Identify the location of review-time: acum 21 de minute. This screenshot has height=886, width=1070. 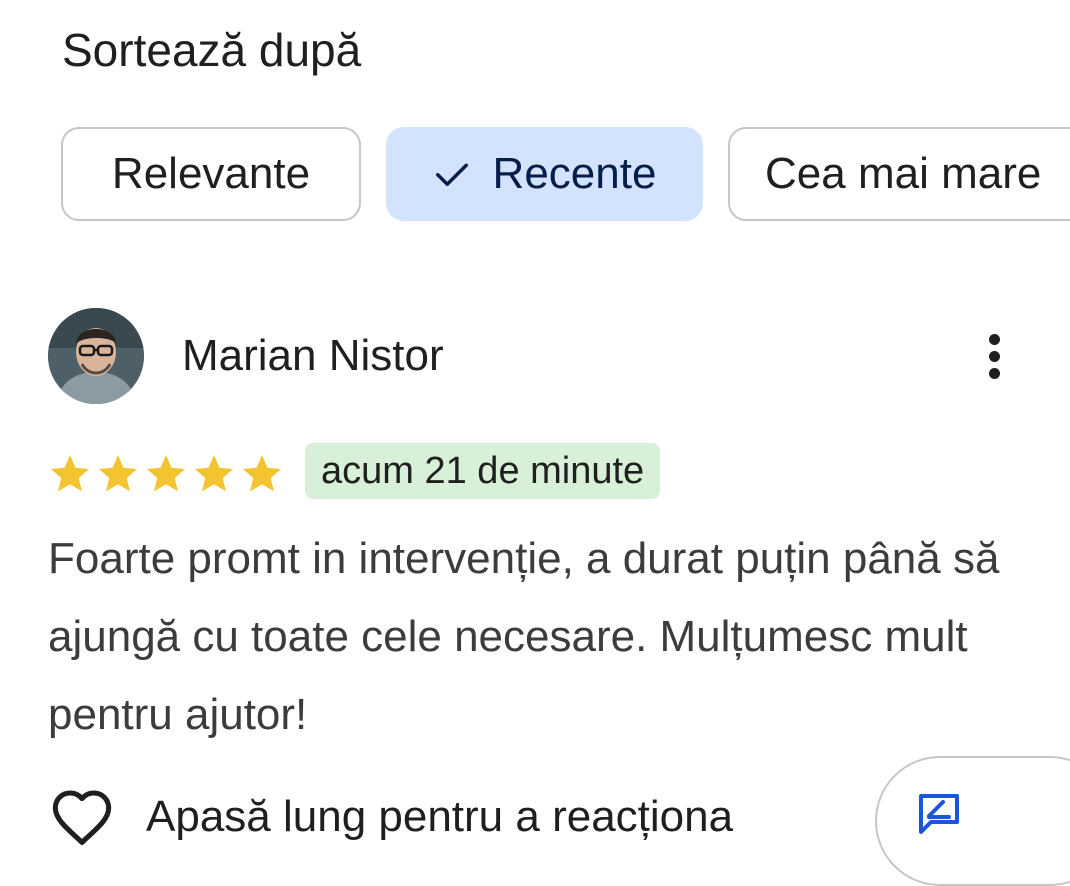
(483, 471).